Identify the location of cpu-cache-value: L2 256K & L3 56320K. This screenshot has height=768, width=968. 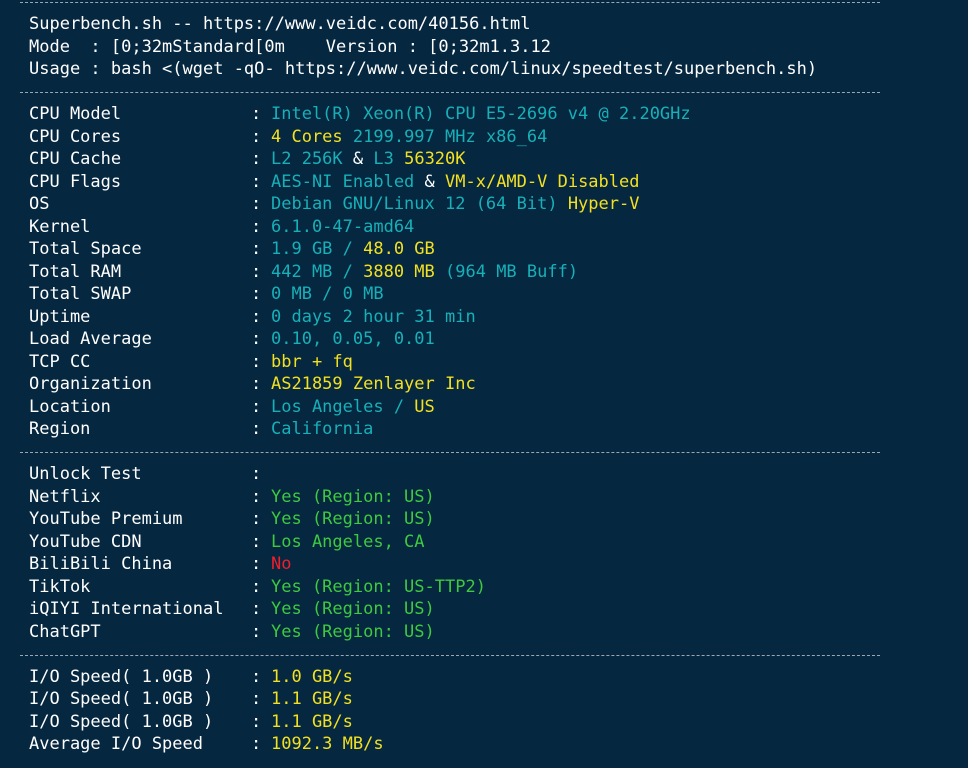
(368, 159).